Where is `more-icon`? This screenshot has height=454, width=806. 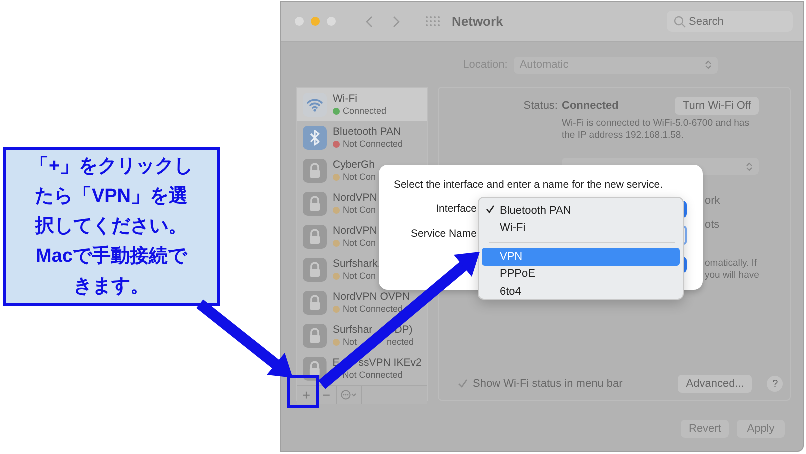 more-icon is located at coordinates (349, 395).